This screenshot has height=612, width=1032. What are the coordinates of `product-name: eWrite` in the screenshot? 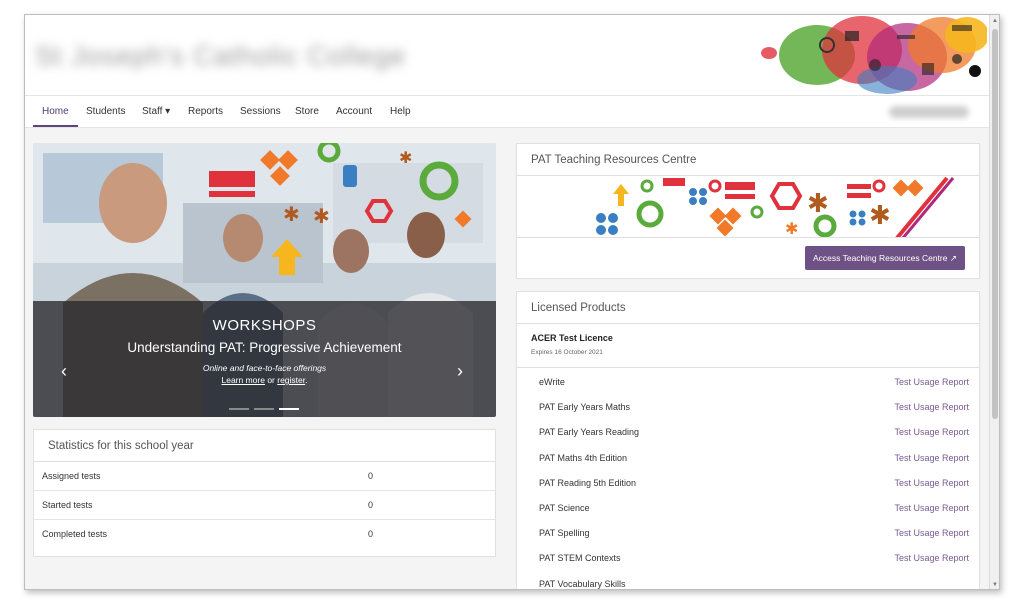 It's located at (552, 382).